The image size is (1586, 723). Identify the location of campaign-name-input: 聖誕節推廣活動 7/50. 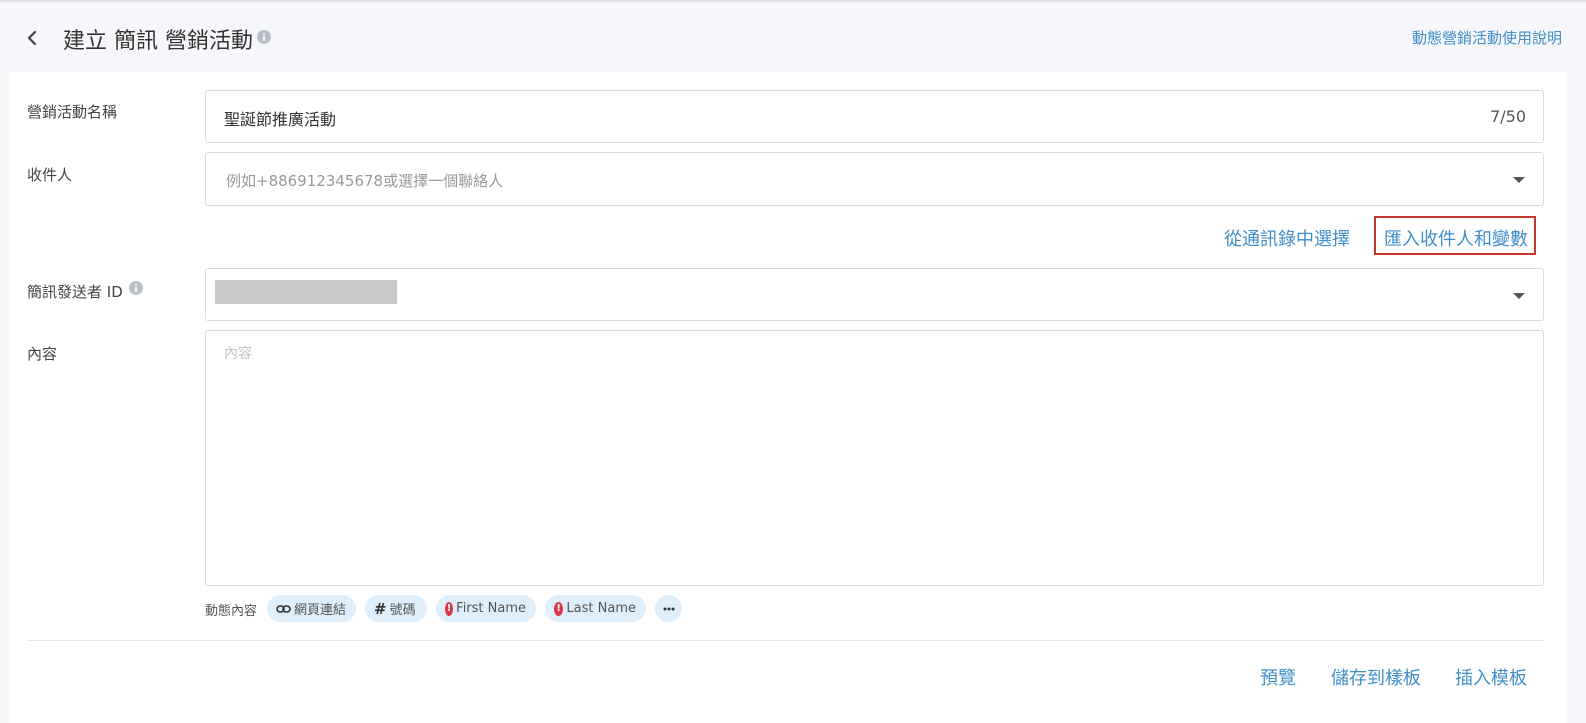
(874, 116).